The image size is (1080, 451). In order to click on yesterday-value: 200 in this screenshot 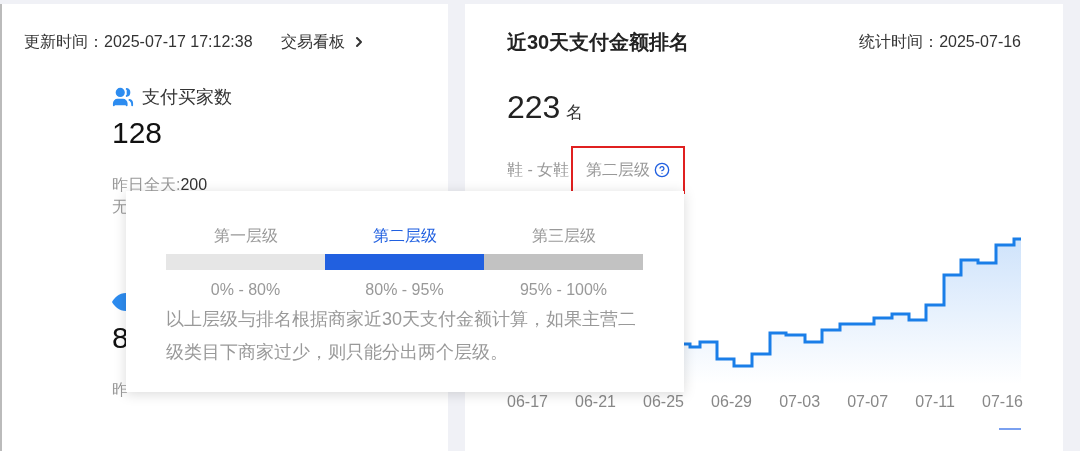, I will do `click(194, 185)`.